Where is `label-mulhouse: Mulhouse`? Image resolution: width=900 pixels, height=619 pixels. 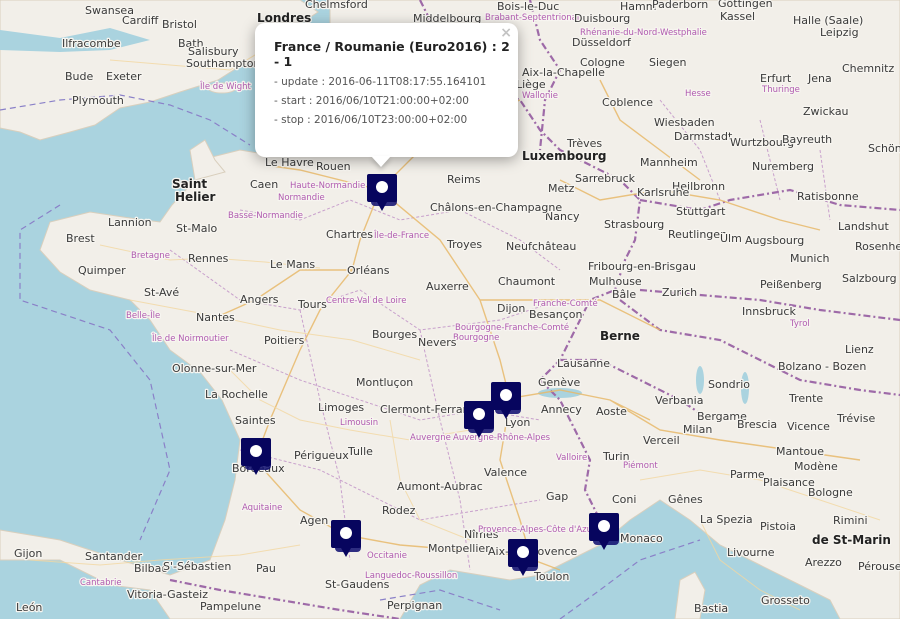
label-mulhouse: Mulhouse is located at coordinates (615, 281).